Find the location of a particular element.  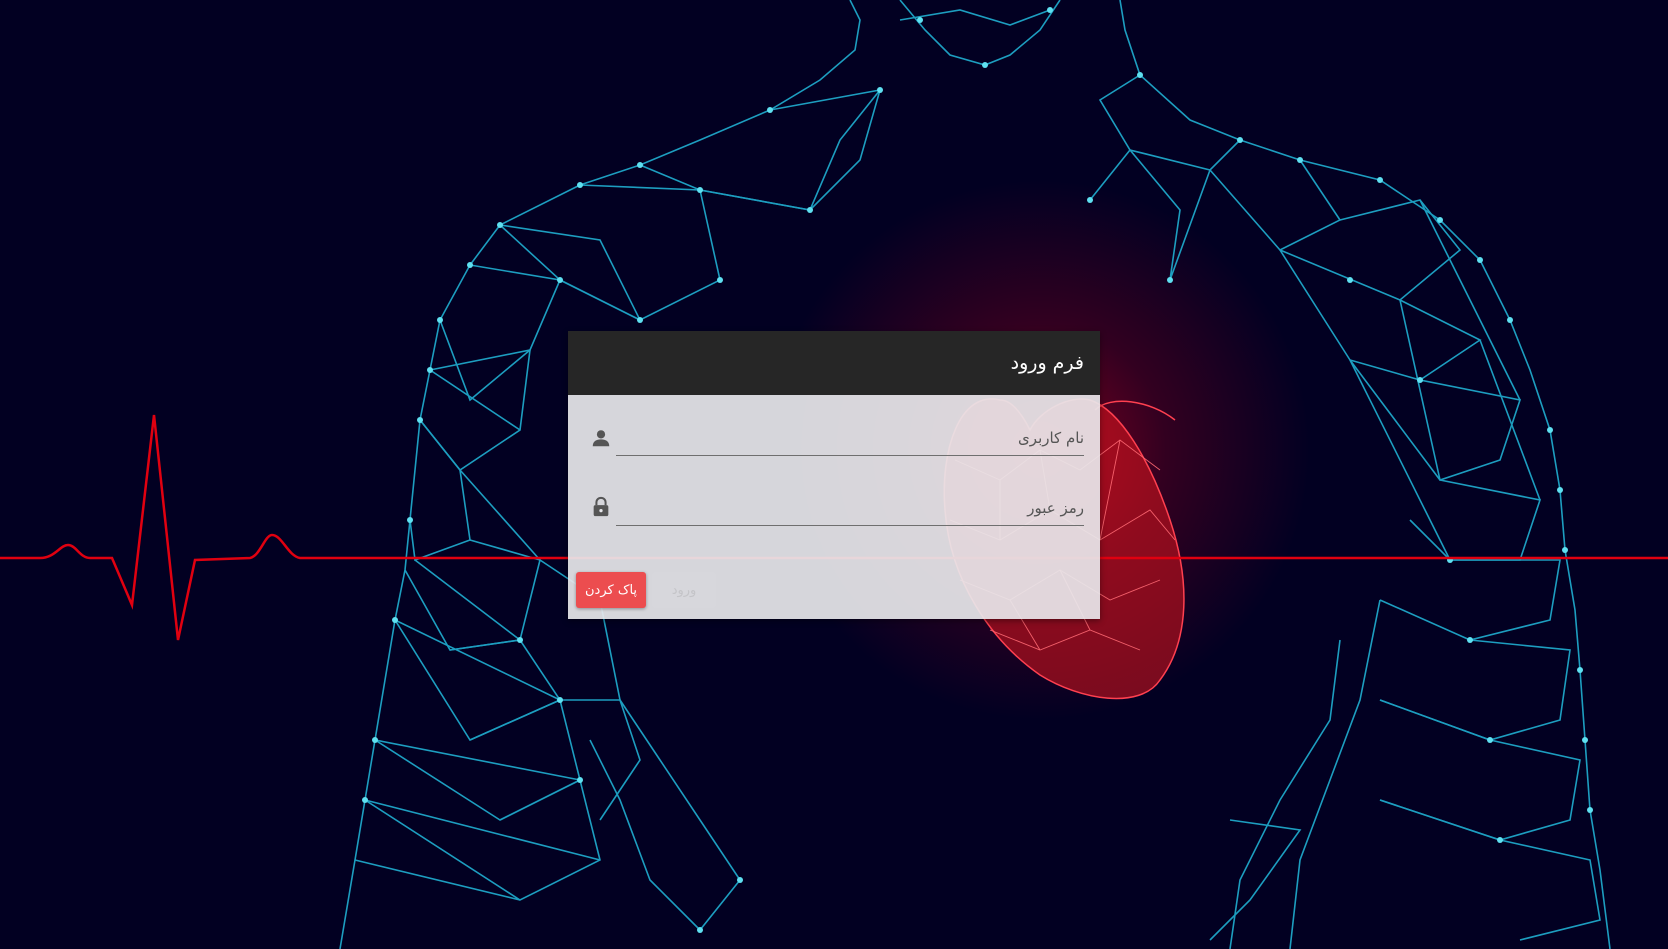

login-form: فرم ورود ورود is located at coordinates (834, 475).